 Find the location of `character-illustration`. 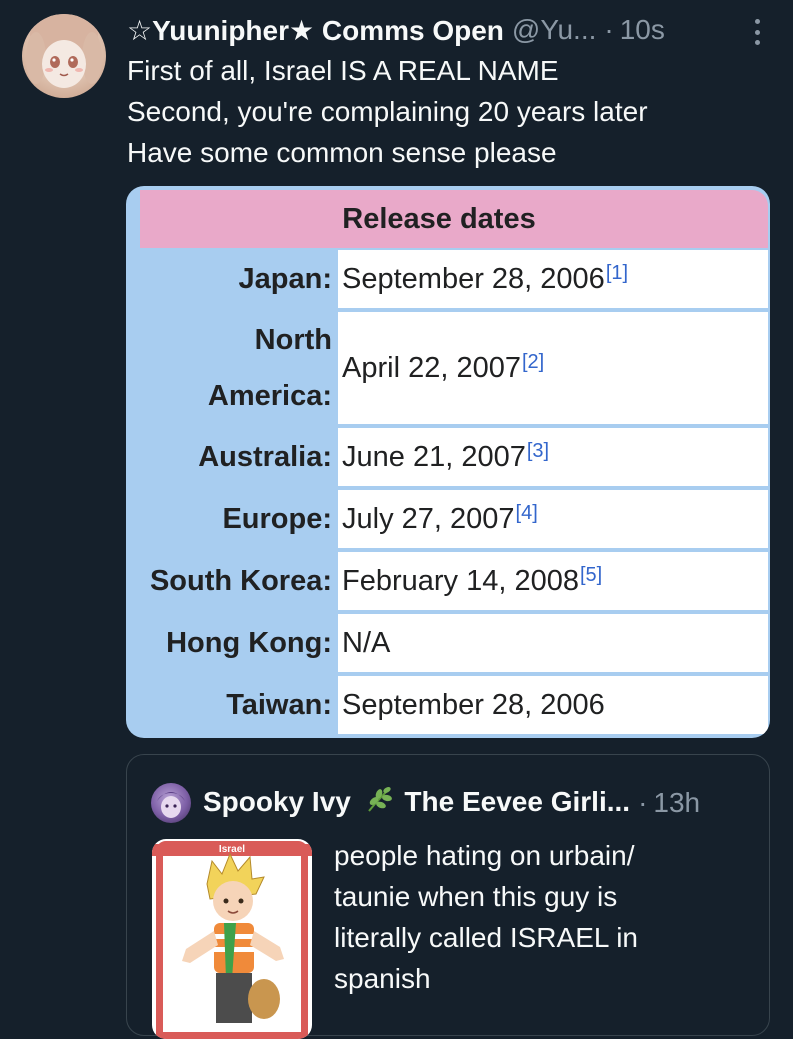

character-illustration is located at coordinates (233, 937).